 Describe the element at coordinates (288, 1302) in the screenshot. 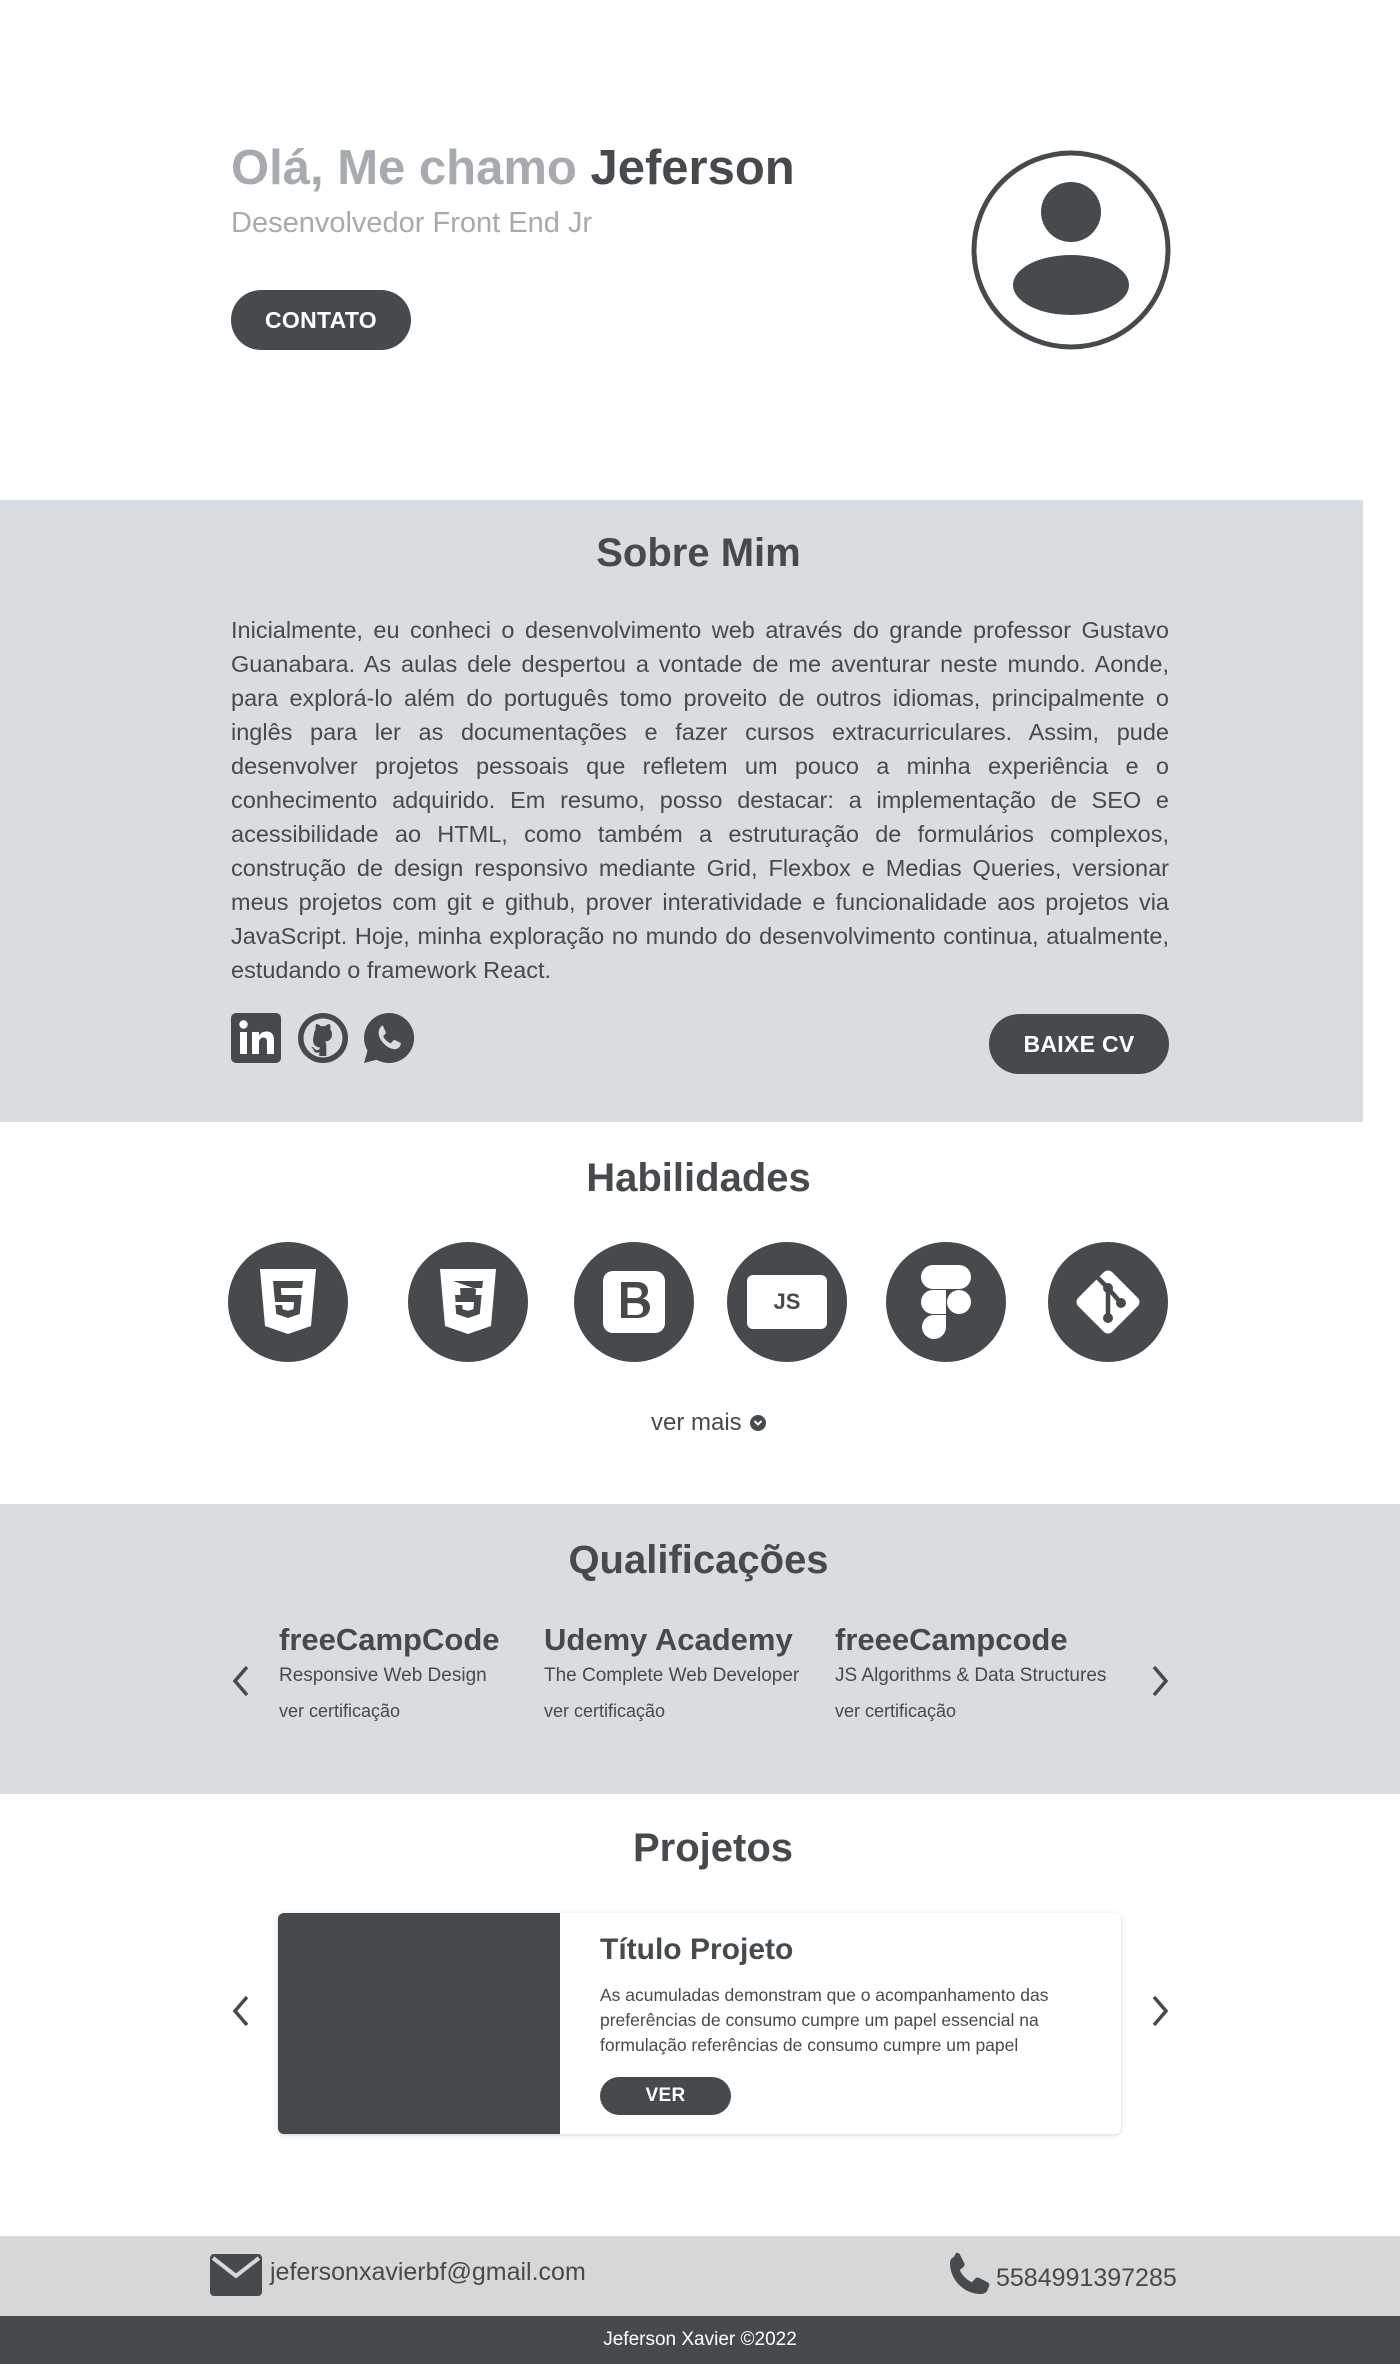

I see `html5-icon` at that location.